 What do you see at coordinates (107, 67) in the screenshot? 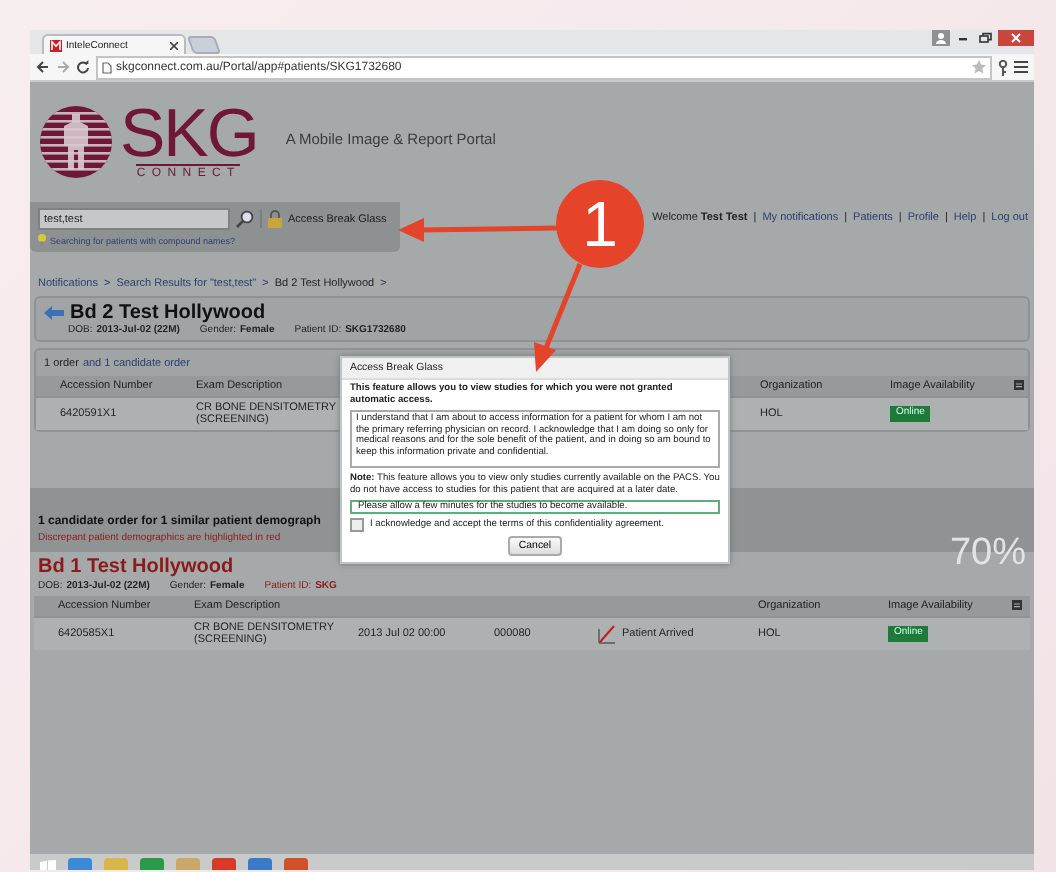
I see `page-icon` at bounding box center [107, 67].